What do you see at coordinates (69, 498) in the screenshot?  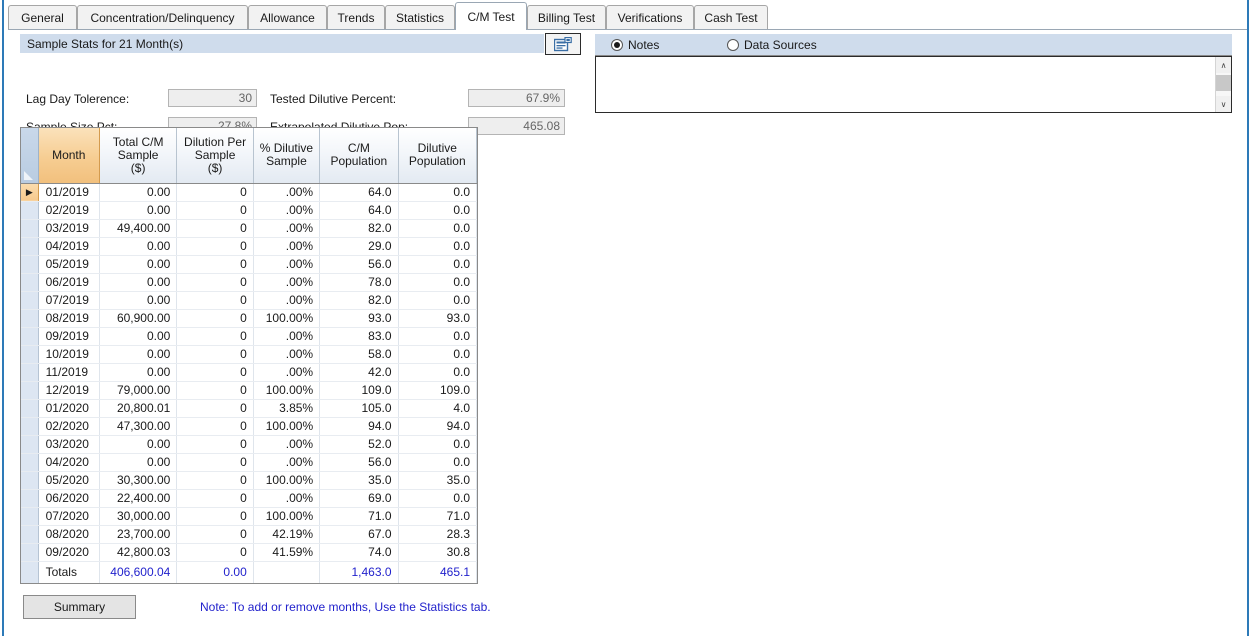 I see `cell-month: 06/2020` at bounding box center [69, 498].